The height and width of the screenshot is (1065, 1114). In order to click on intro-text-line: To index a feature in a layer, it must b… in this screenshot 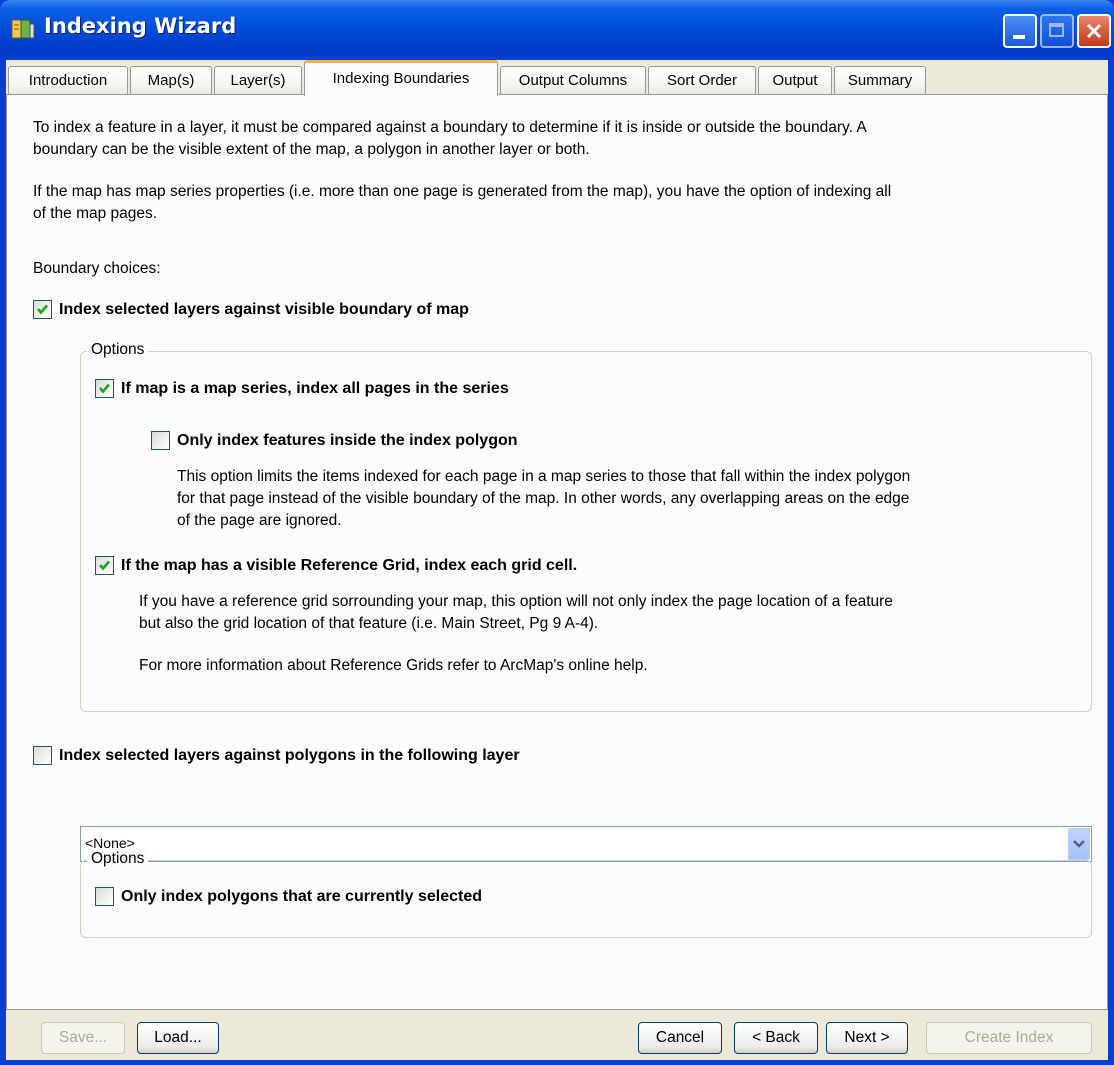, I will do `click(450, 127)`.